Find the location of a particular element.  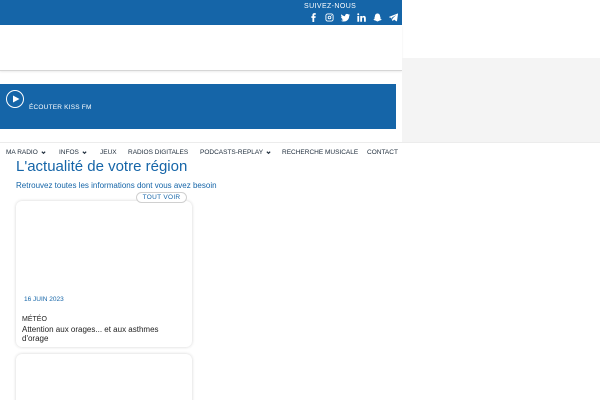

header-side-panel is located at coordinates (501, 100).